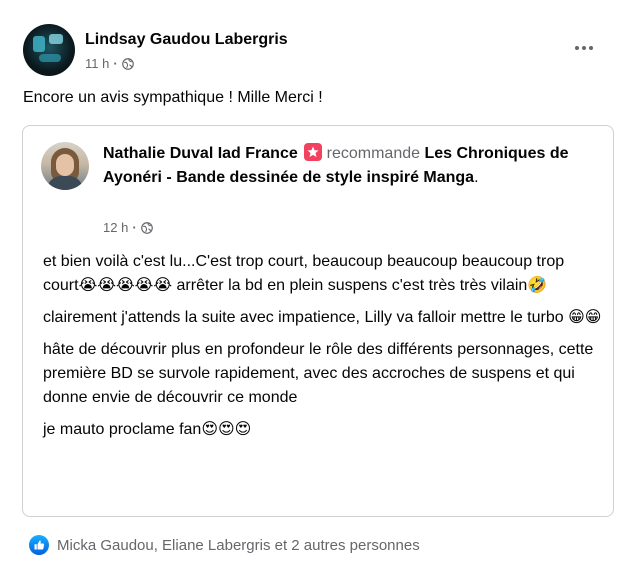 The height and width of the screenshot is (572, 626). Describe the element at coordinates (115, 227) in the screenshot. I see `review-timestamp: 12 h` at that location.